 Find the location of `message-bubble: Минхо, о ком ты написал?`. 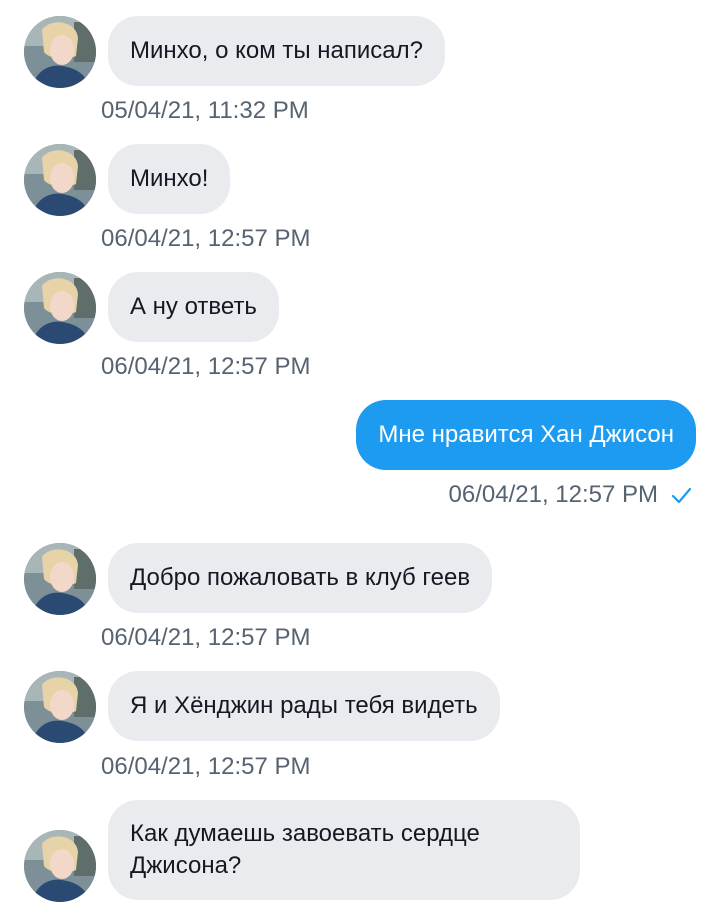

message-bubble: Минхо, о ком ты написал? is located at coordinates (276, 51).